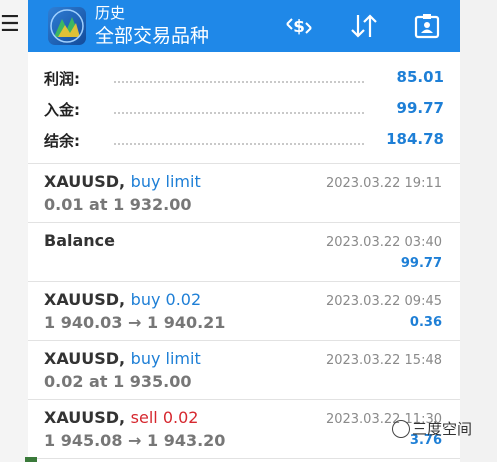  What do you see at coordinates (425, 322) in the screenshot?
I see `deal-profit: 0.36` at bounding box center [425, 322].